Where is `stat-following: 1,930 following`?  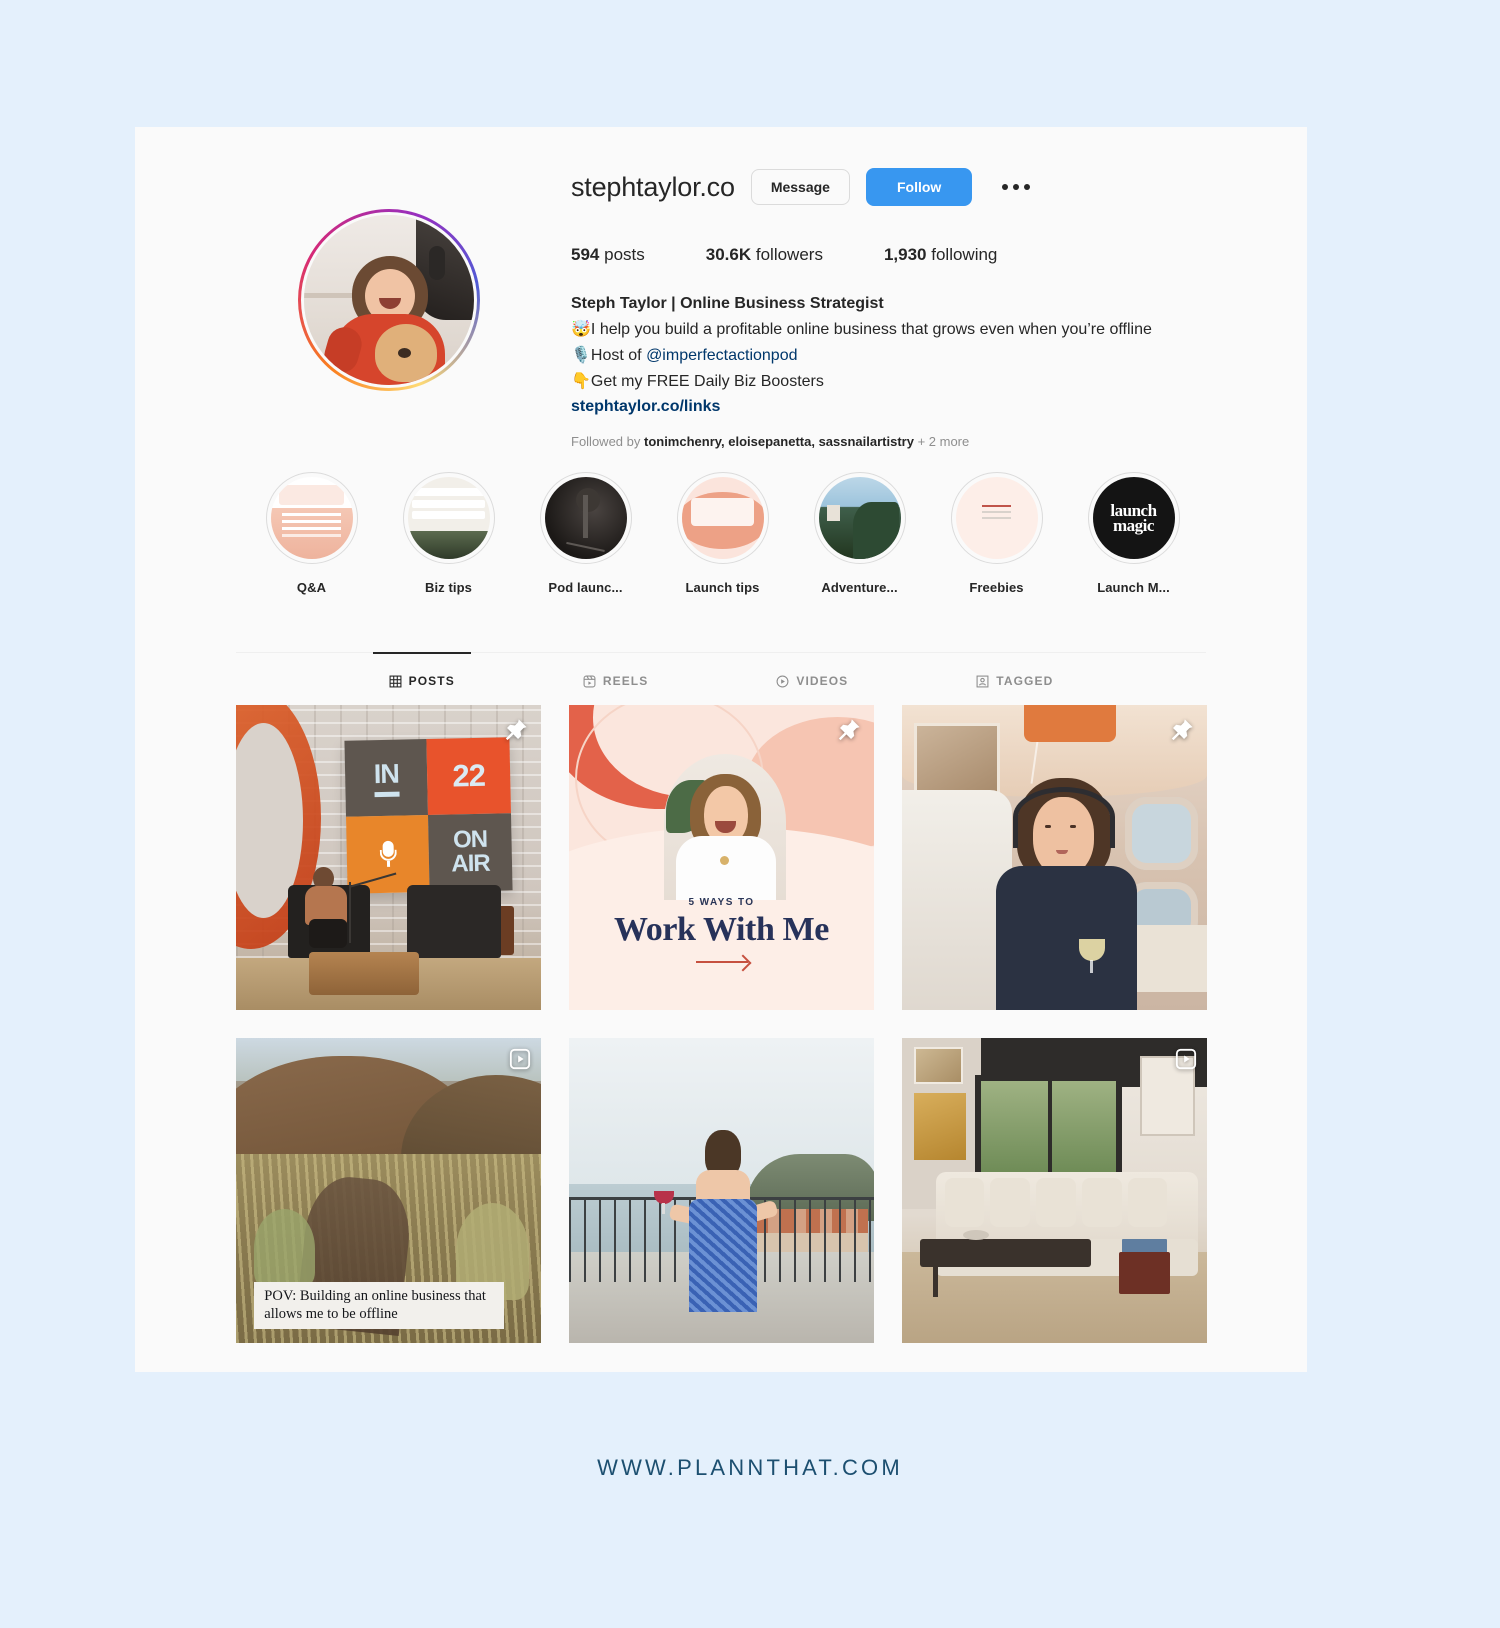 stat-following: 1,930 following is located at coordinates (940, 255).